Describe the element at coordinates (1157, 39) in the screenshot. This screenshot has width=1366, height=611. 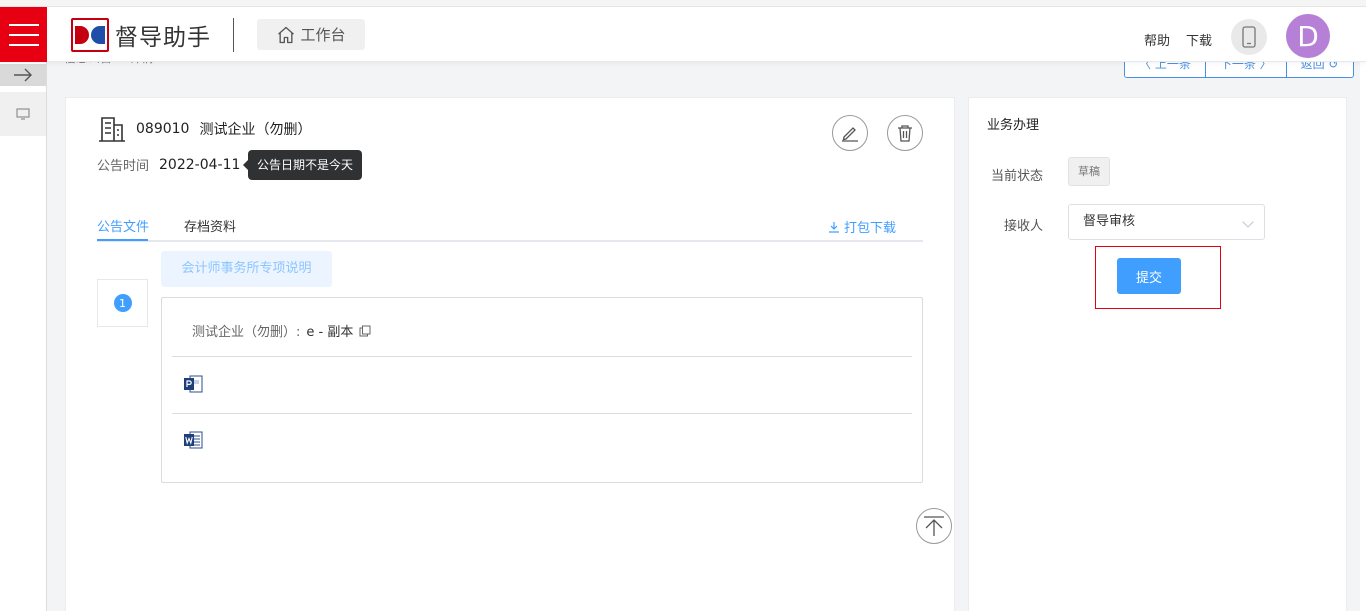
I see `help-link: 帮助` at that location.